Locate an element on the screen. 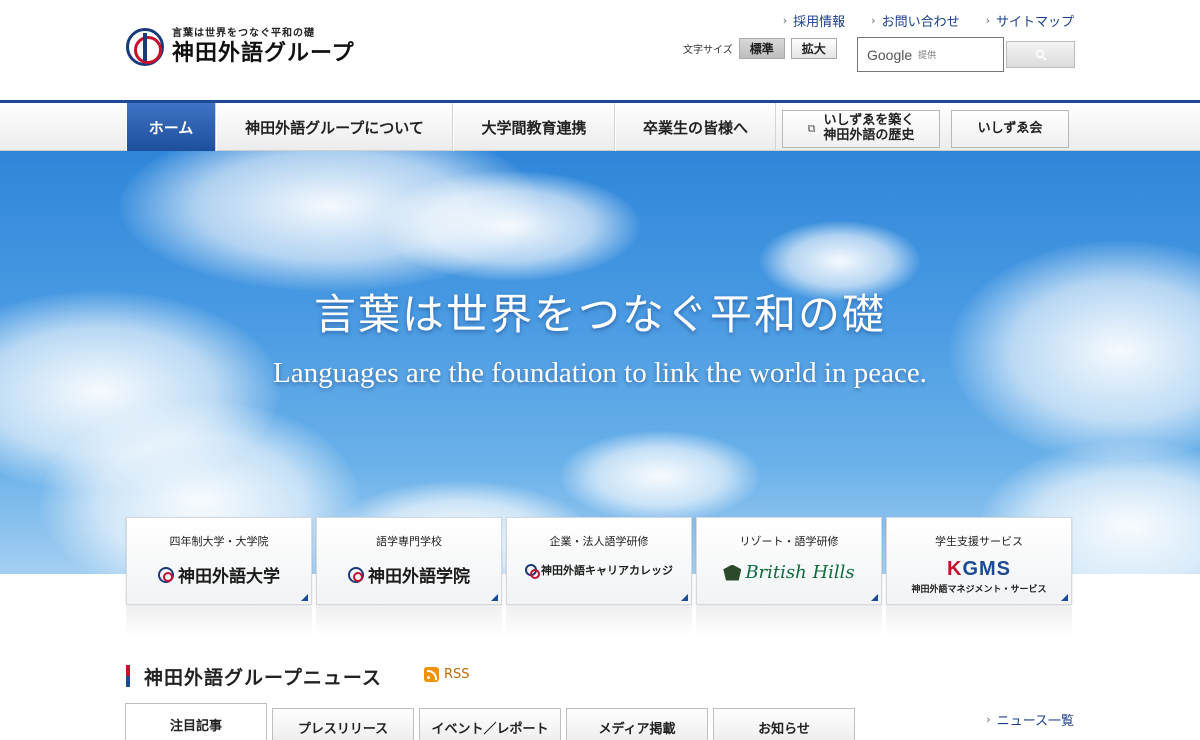 This screenshot has height=740, width=1200. card-logo: 神田外語大学 is located at coordinates (219, 574).